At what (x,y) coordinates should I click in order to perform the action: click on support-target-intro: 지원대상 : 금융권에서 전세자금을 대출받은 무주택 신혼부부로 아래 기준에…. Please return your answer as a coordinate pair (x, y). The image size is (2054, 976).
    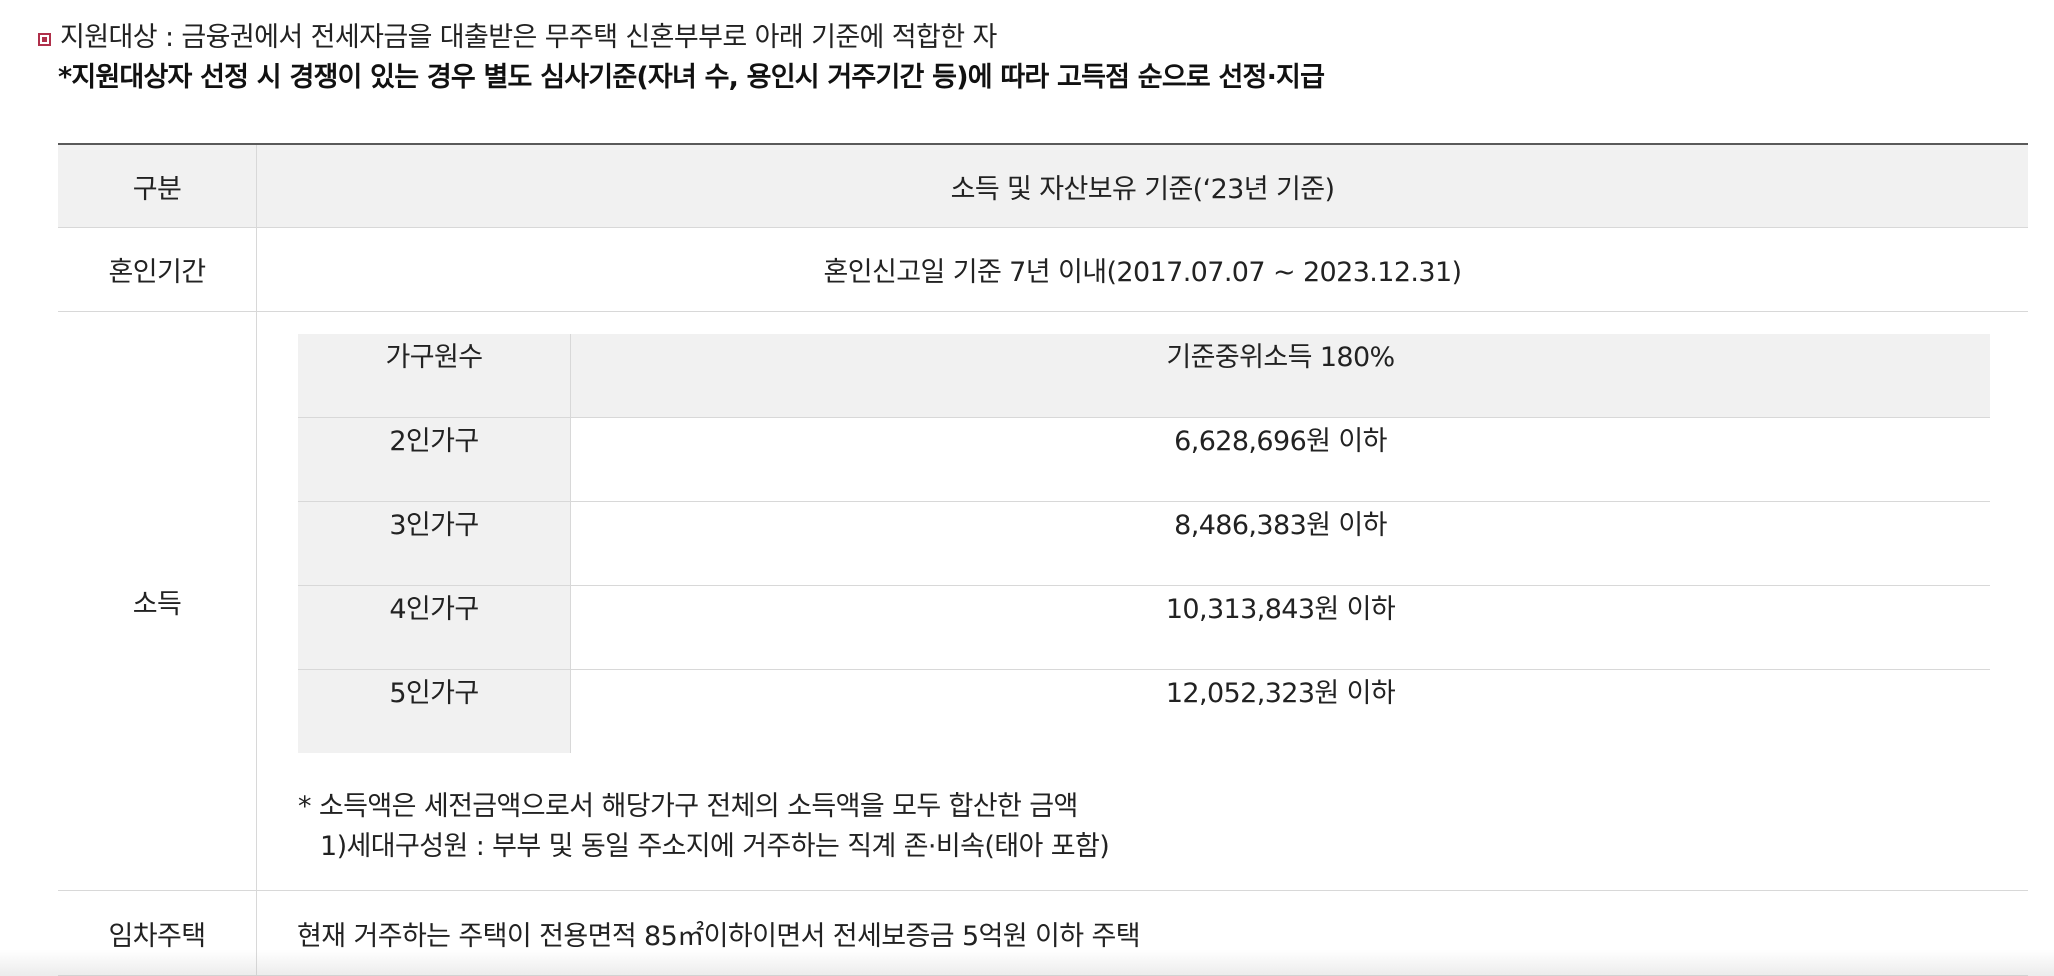
    Looking at the image, I should click on (681, 58).